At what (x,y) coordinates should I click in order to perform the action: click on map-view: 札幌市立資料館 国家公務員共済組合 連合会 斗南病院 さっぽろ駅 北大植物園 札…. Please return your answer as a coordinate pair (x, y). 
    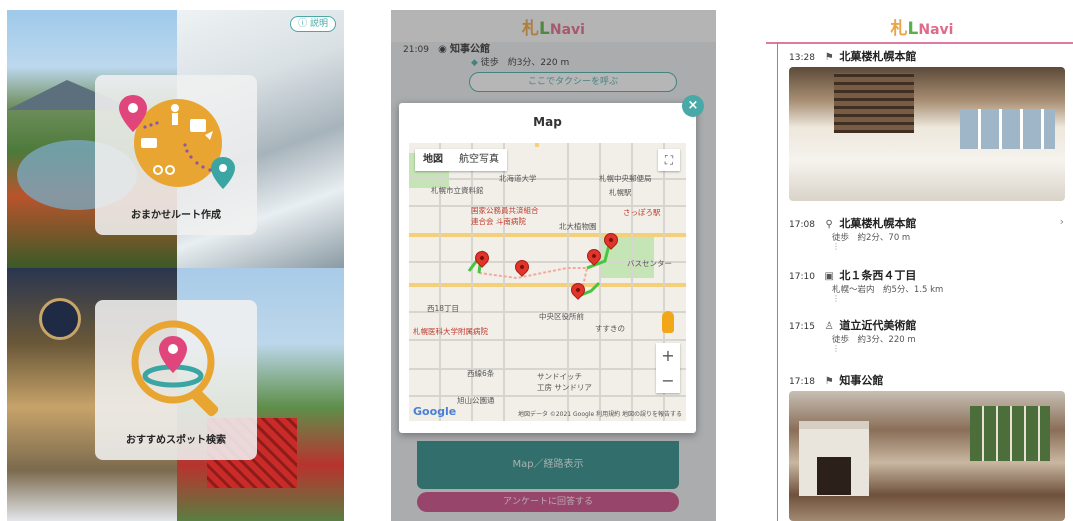
    Looking at the image, I should click on (547, 282).